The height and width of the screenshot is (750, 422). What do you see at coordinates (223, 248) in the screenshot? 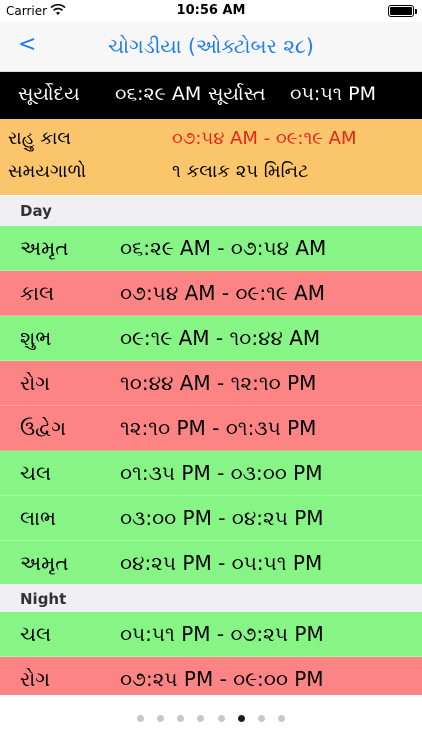
I see `time-range: ૦૬:૨૯ AM - ૦૭:૫૪ AM` at bounding box center [223, 248].